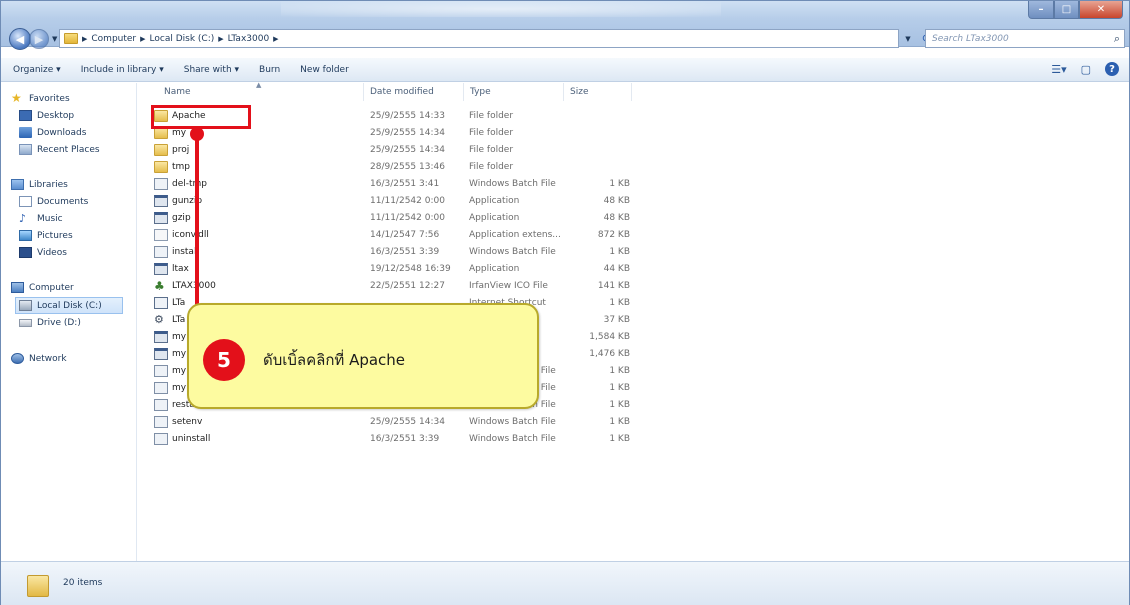  I want to click on file-name: del-tmp, so click(190, 183).